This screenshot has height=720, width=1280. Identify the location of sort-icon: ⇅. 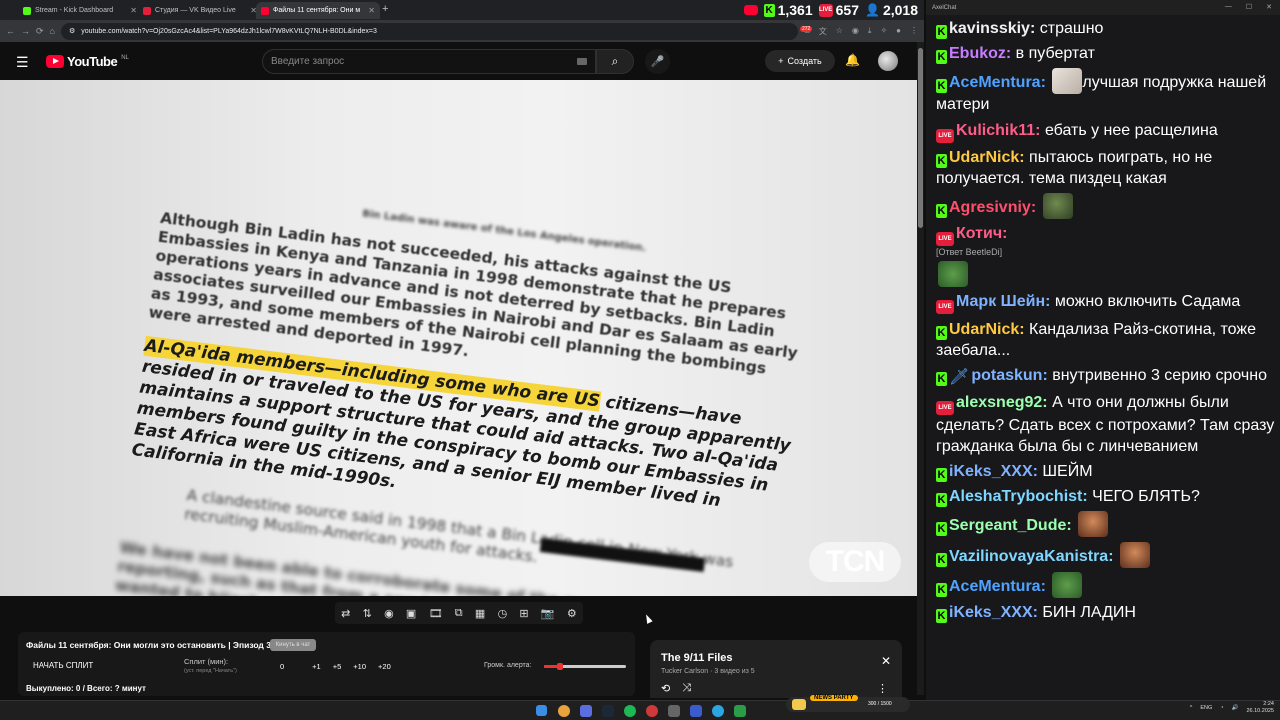
(367, 613).